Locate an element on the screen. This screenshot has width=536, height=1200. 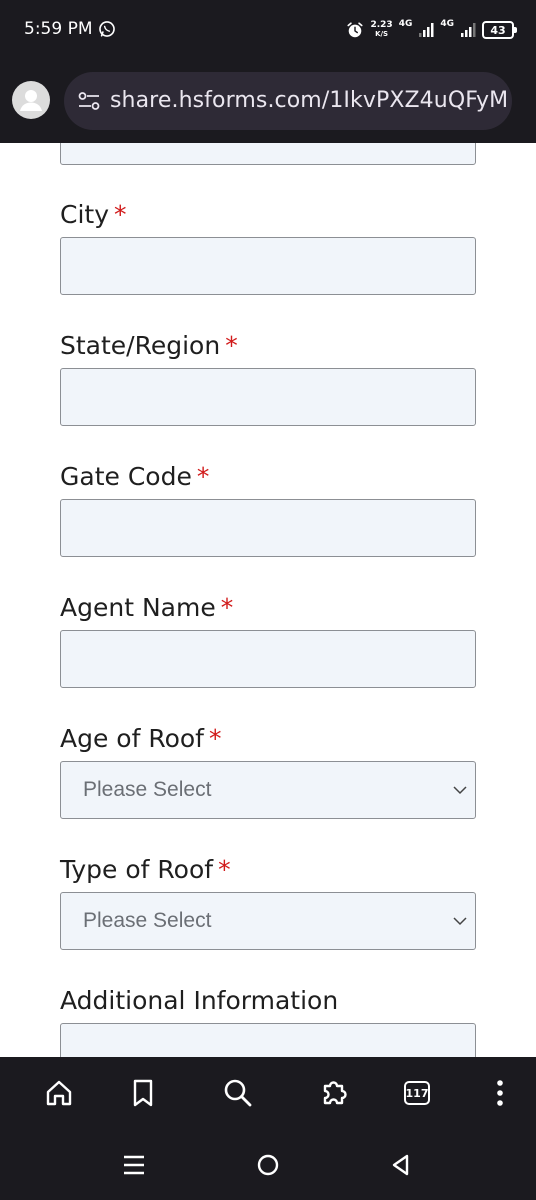
speed-unit: K/S is located at coordinates (382, 34).